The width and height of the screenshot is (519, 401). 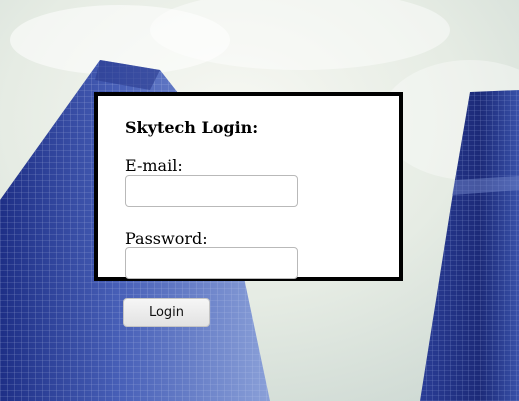 I want to click on email-label: E-mail:, so click(x=154, y=165).